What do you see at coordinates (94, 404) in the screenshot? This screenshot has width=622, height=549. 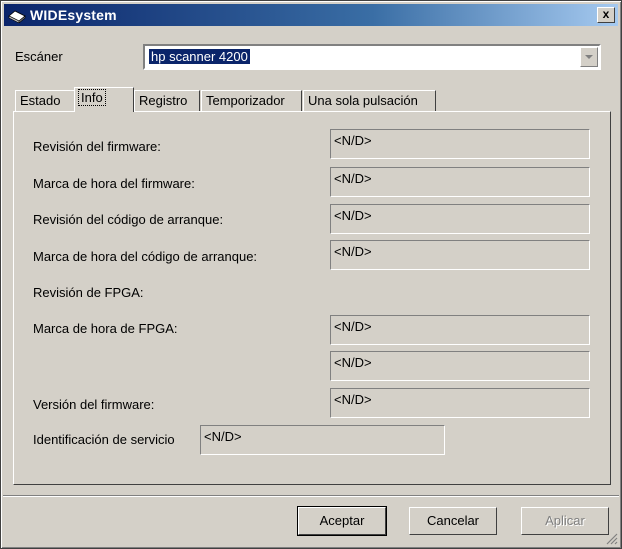 I see `firmware-version-label: Versión del firmware:` at bounding box center [94, 404].